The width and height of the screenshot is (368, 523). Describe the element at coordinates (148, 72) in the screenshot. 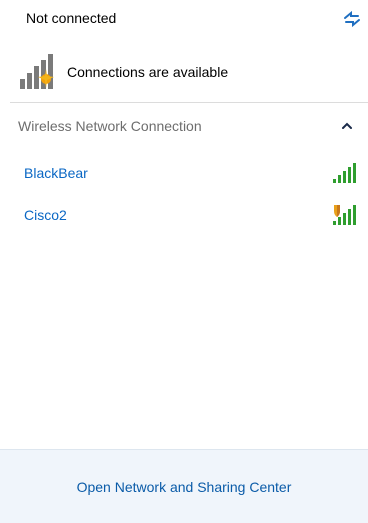

I see `connections-available-label: Connections are available` at that location.